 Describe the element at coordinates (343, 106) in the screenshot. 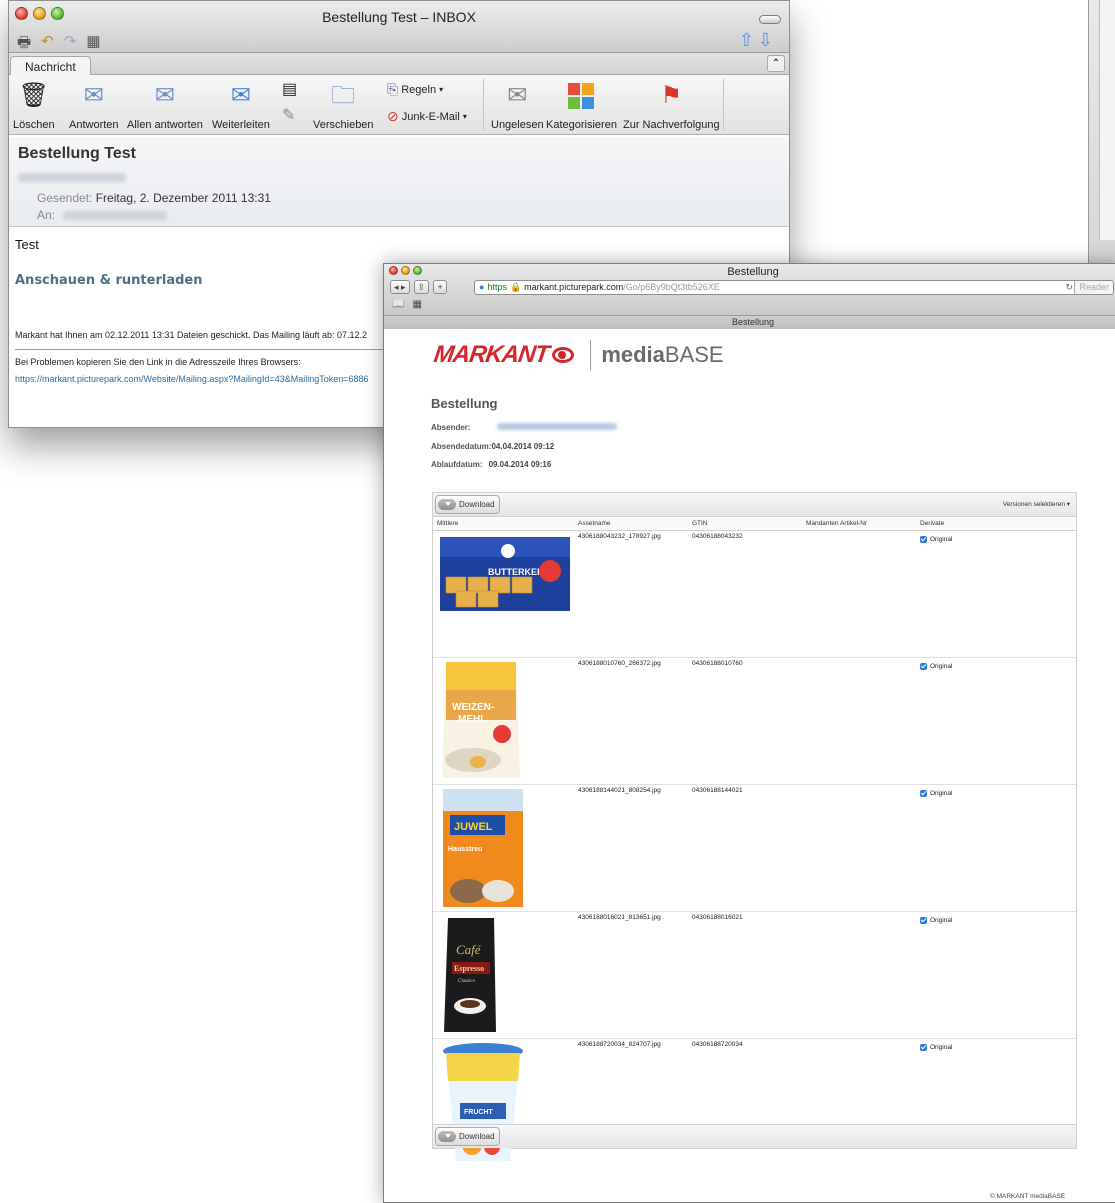

I see `move-button: 🗀 Verschieben` at that location.